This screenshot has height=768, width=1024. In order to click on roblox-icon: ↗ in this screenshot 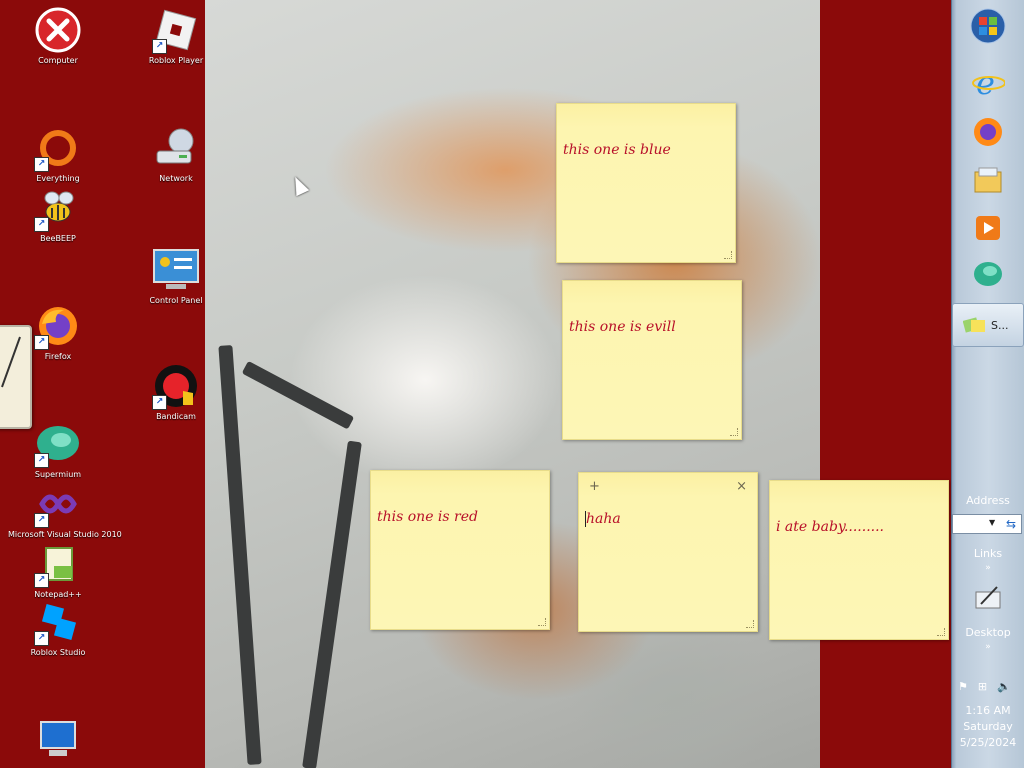, I will do `click(176, 30)`.